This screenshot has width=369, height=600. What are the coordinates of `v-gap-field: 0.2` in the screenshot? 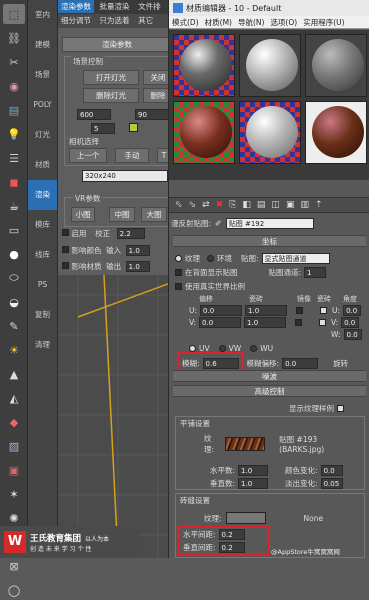 It's located at (231, 547).